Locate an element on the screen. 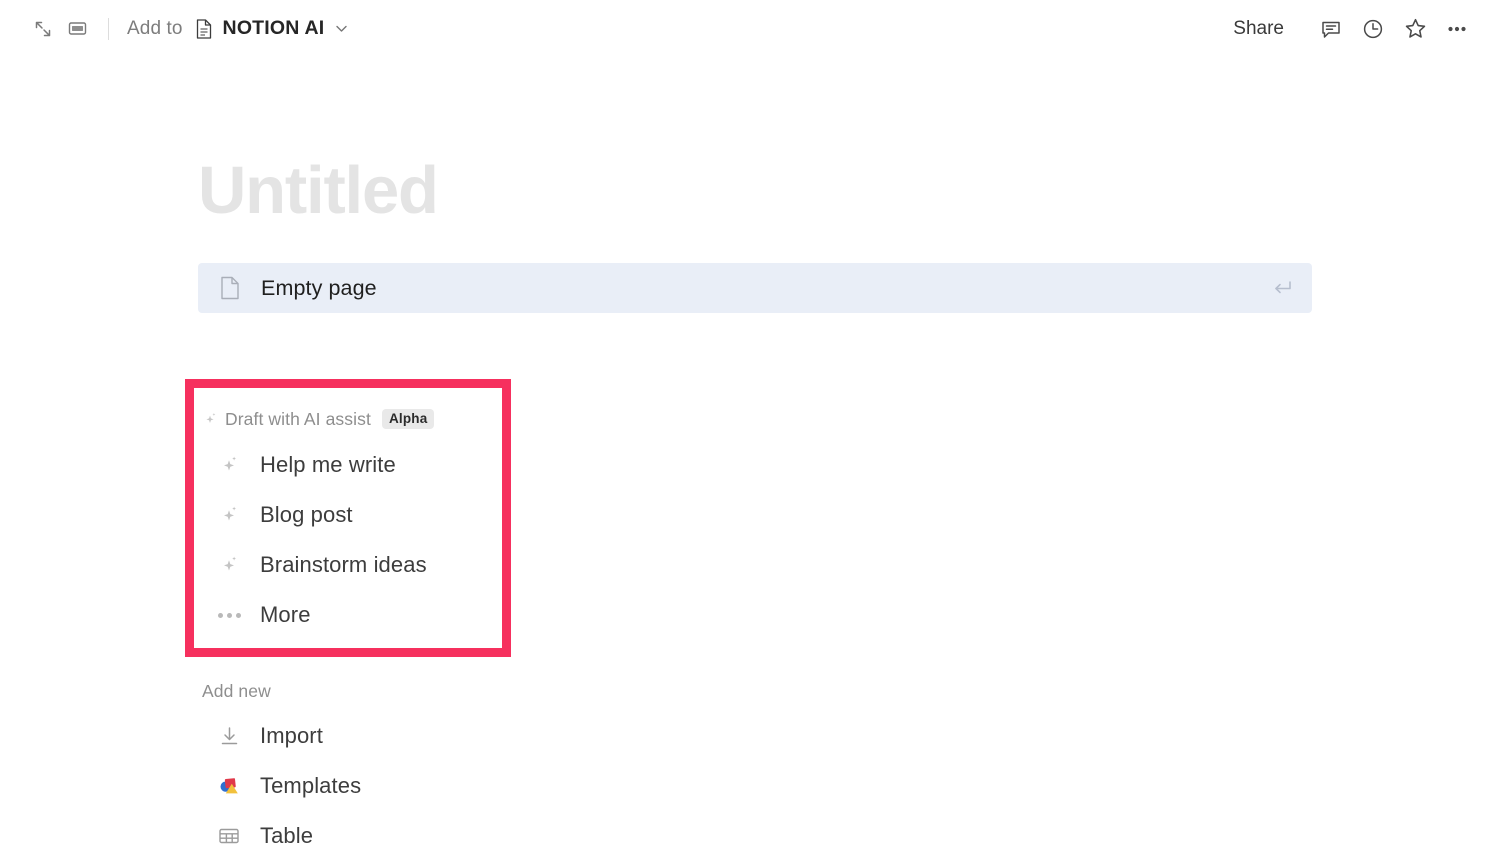 The image size is (1500, 861). templates-shapes-icon is located at coordinates (229, 786).